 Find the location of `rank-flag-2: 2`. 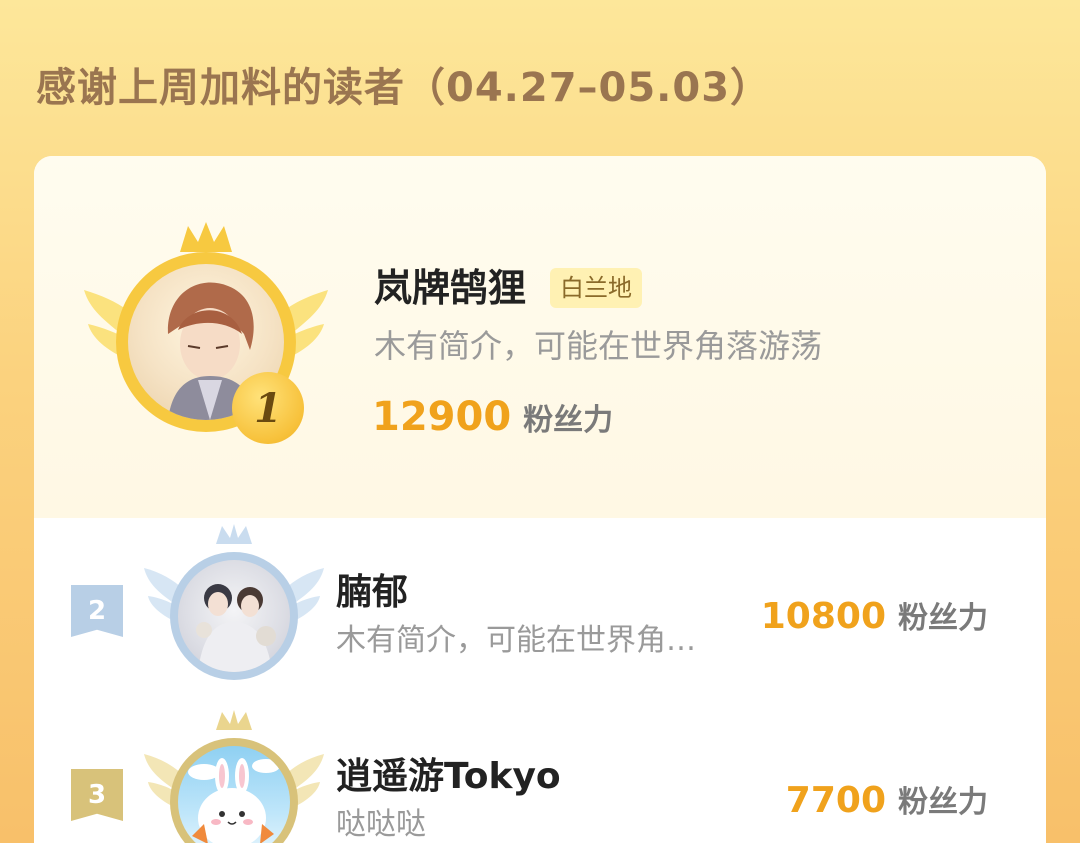

rank-flag-2: 2 is located at coordinates (97, 611).